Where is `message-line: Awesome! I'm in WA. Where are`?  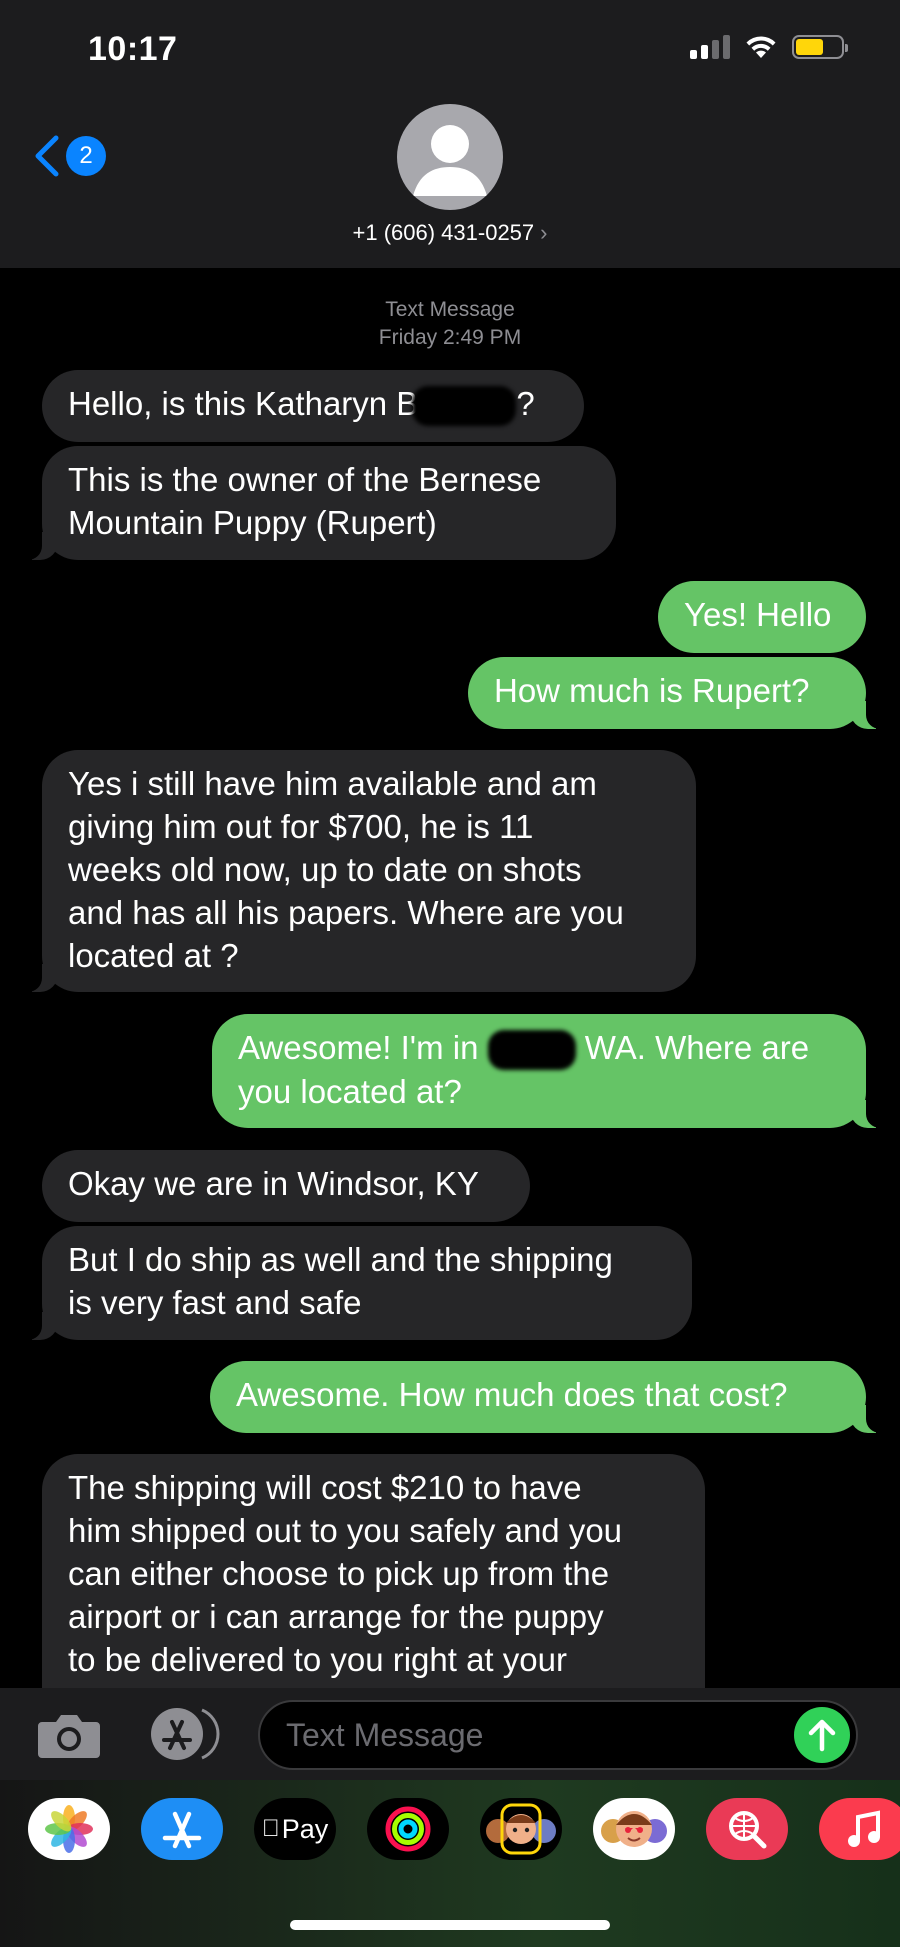 message-line: Awesome! I'm in WA. Where are is located at coordinates (539, 1048).